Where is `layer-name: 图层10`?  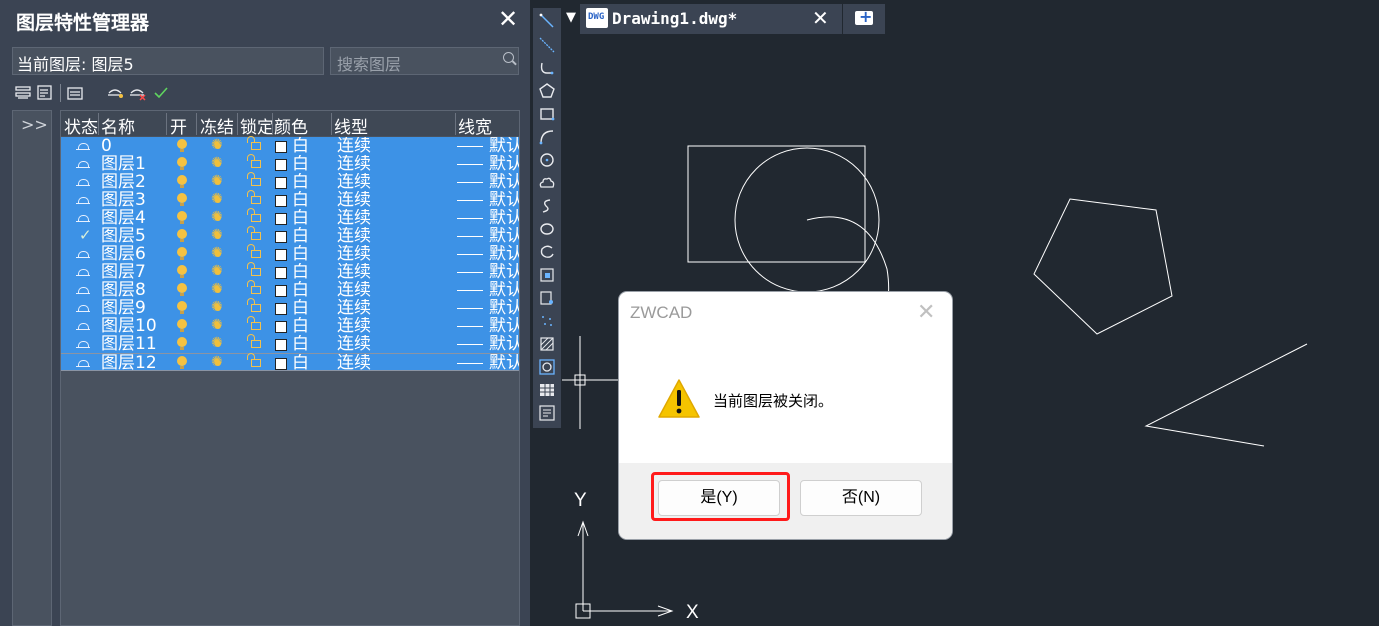
layer-name: 图层10 is located at coordinates (133, 326).